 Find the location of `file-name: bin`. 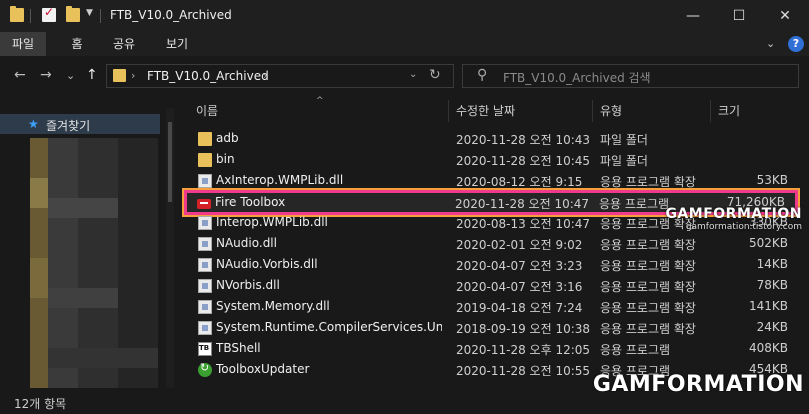

file-name: bin is located at coordinates (225, 159).